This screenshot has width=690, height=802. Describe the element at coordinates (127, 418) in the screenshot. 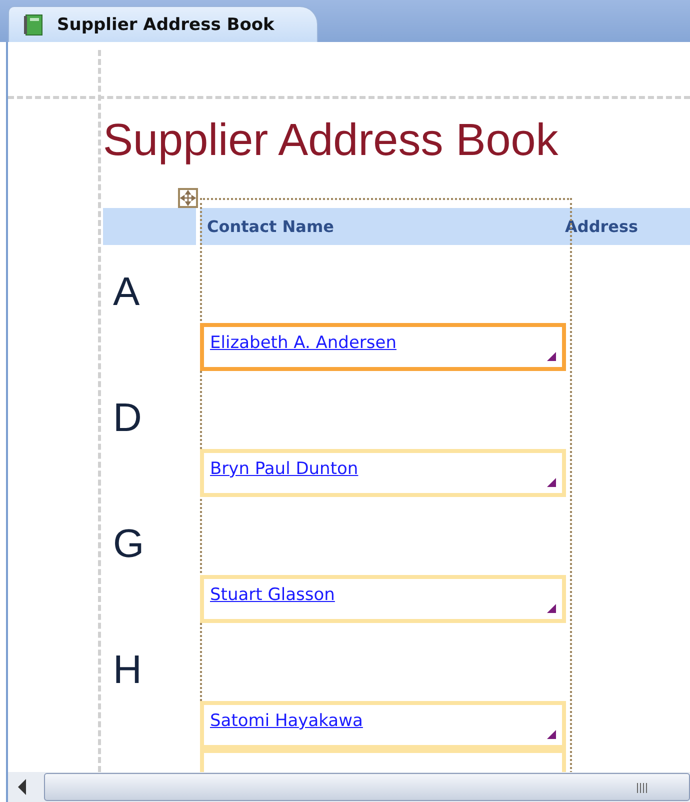

I see `group-letter: D` at that location.